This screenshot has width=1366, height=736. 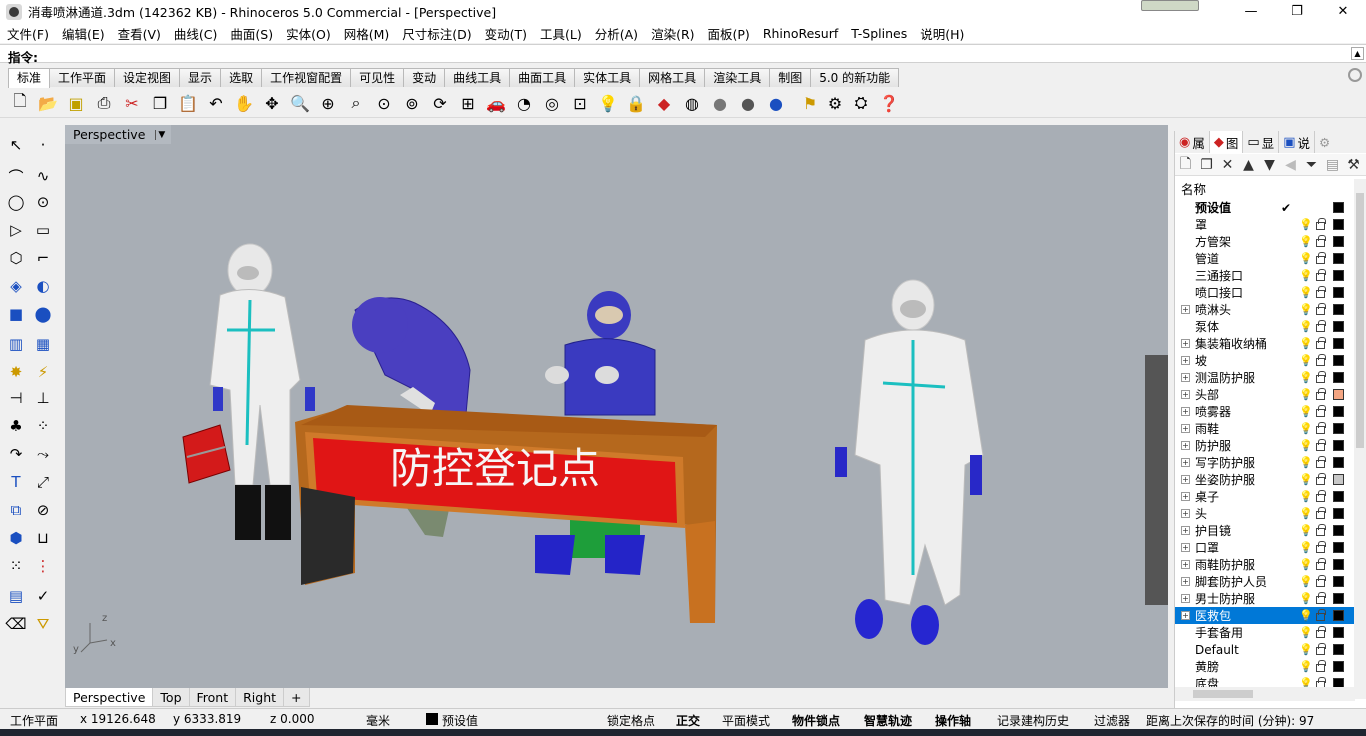 I want to click on layer-name: 男士防护服, so click(x=1225, y=598).